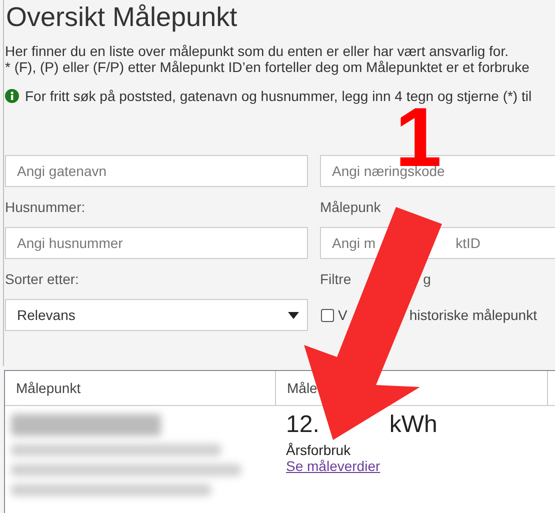 Image resolution: width=555 pixels, height=513 pixels. I want to click on column-header: Måle, so click(302, 388).